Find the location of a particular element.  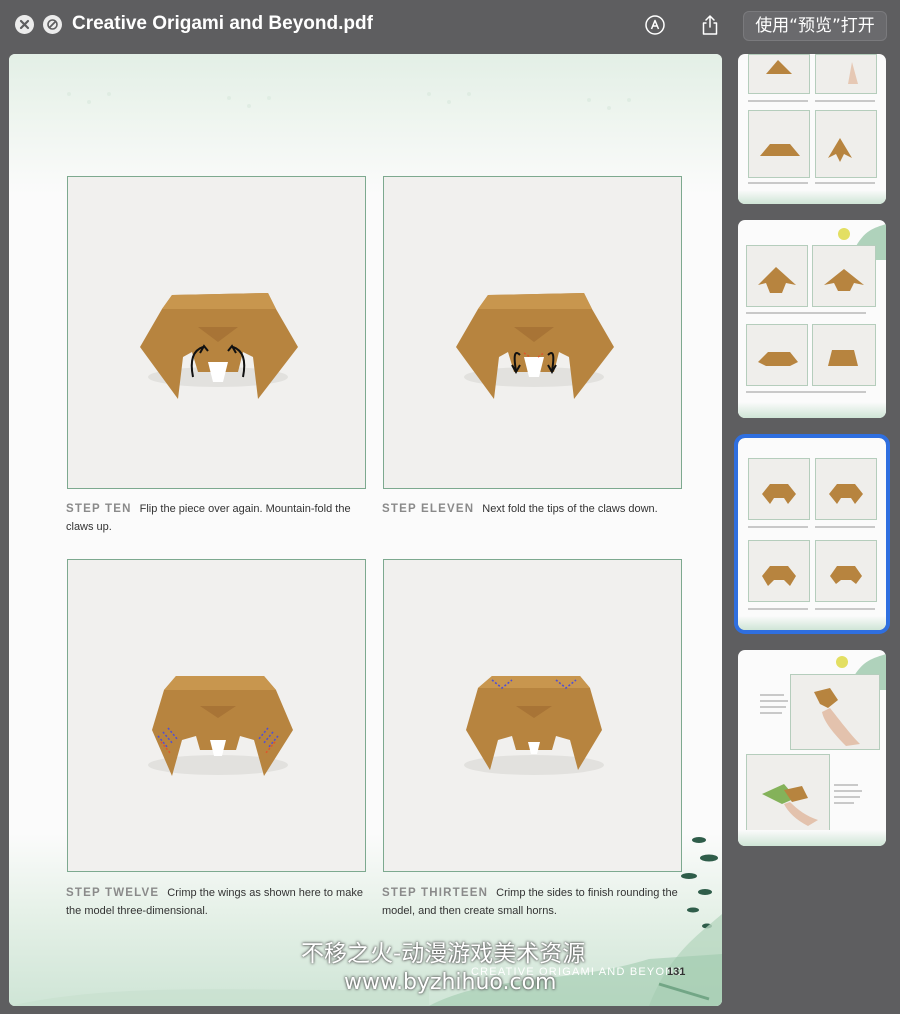

block-icon is located at coordinates (52, 24).